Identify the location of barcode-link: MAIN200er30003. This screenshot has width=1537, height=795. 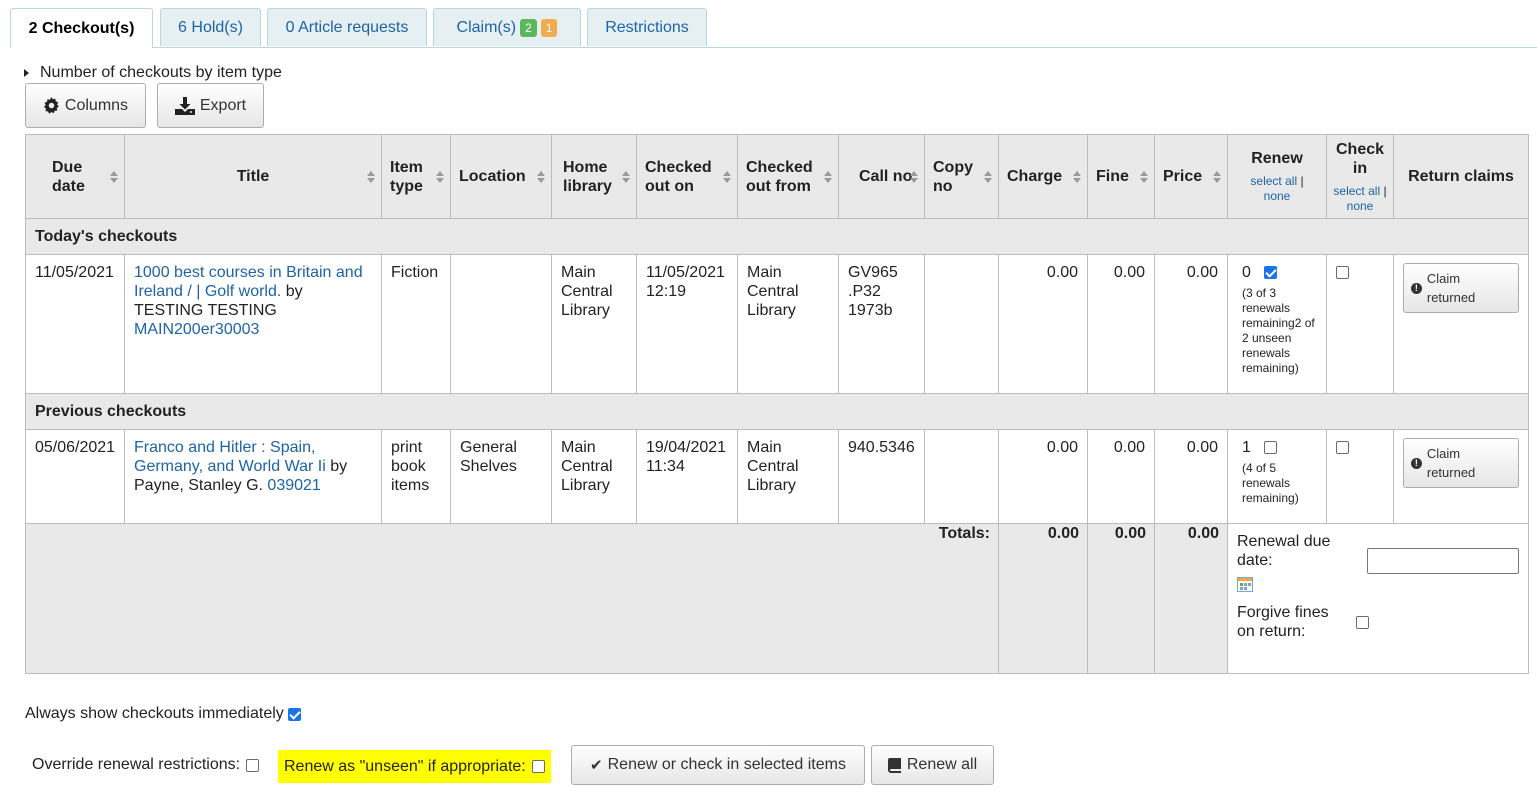
(196, 329).